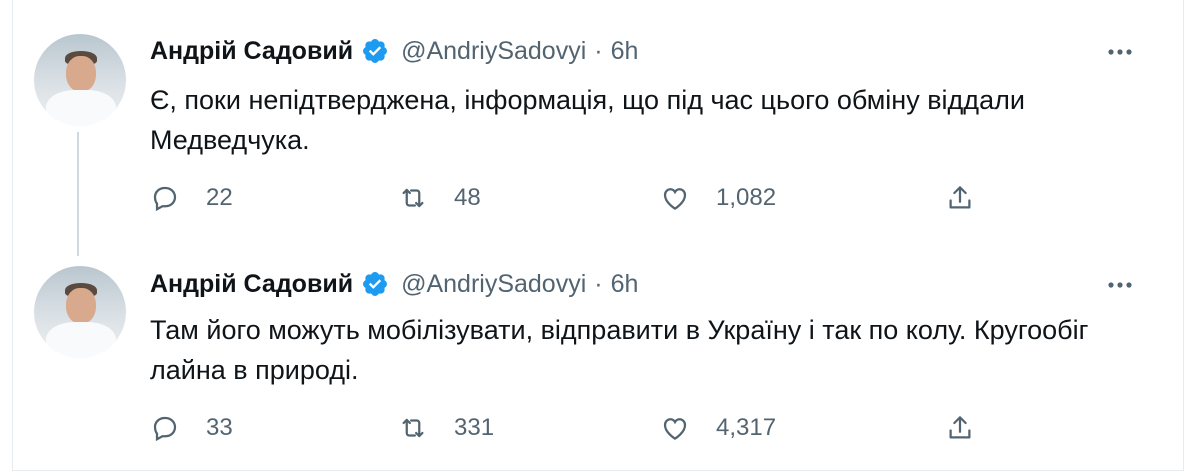 The width and height of the screenshot is (1200, 473). What do you see at coordinates (219, 197) in the screenshot?
I see `reply-count: 22` at bounding box center [219, 197].